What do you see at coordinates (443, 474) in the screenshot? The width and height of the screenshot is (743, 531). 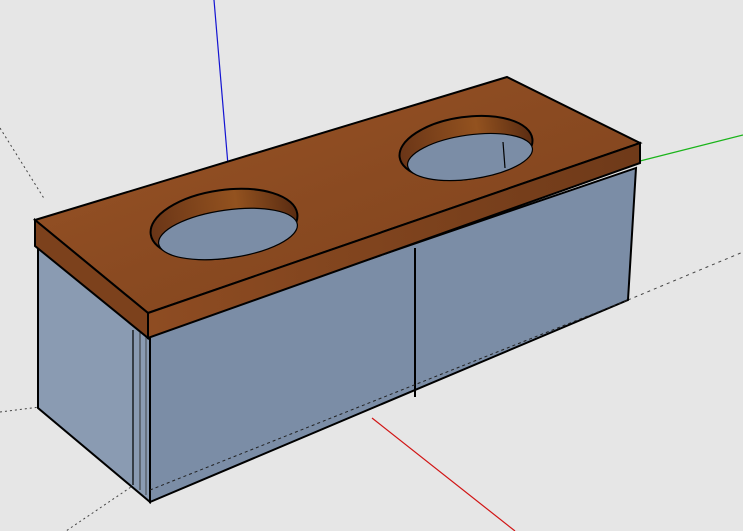 I see `red-axis` at bounding box center [443, 474].